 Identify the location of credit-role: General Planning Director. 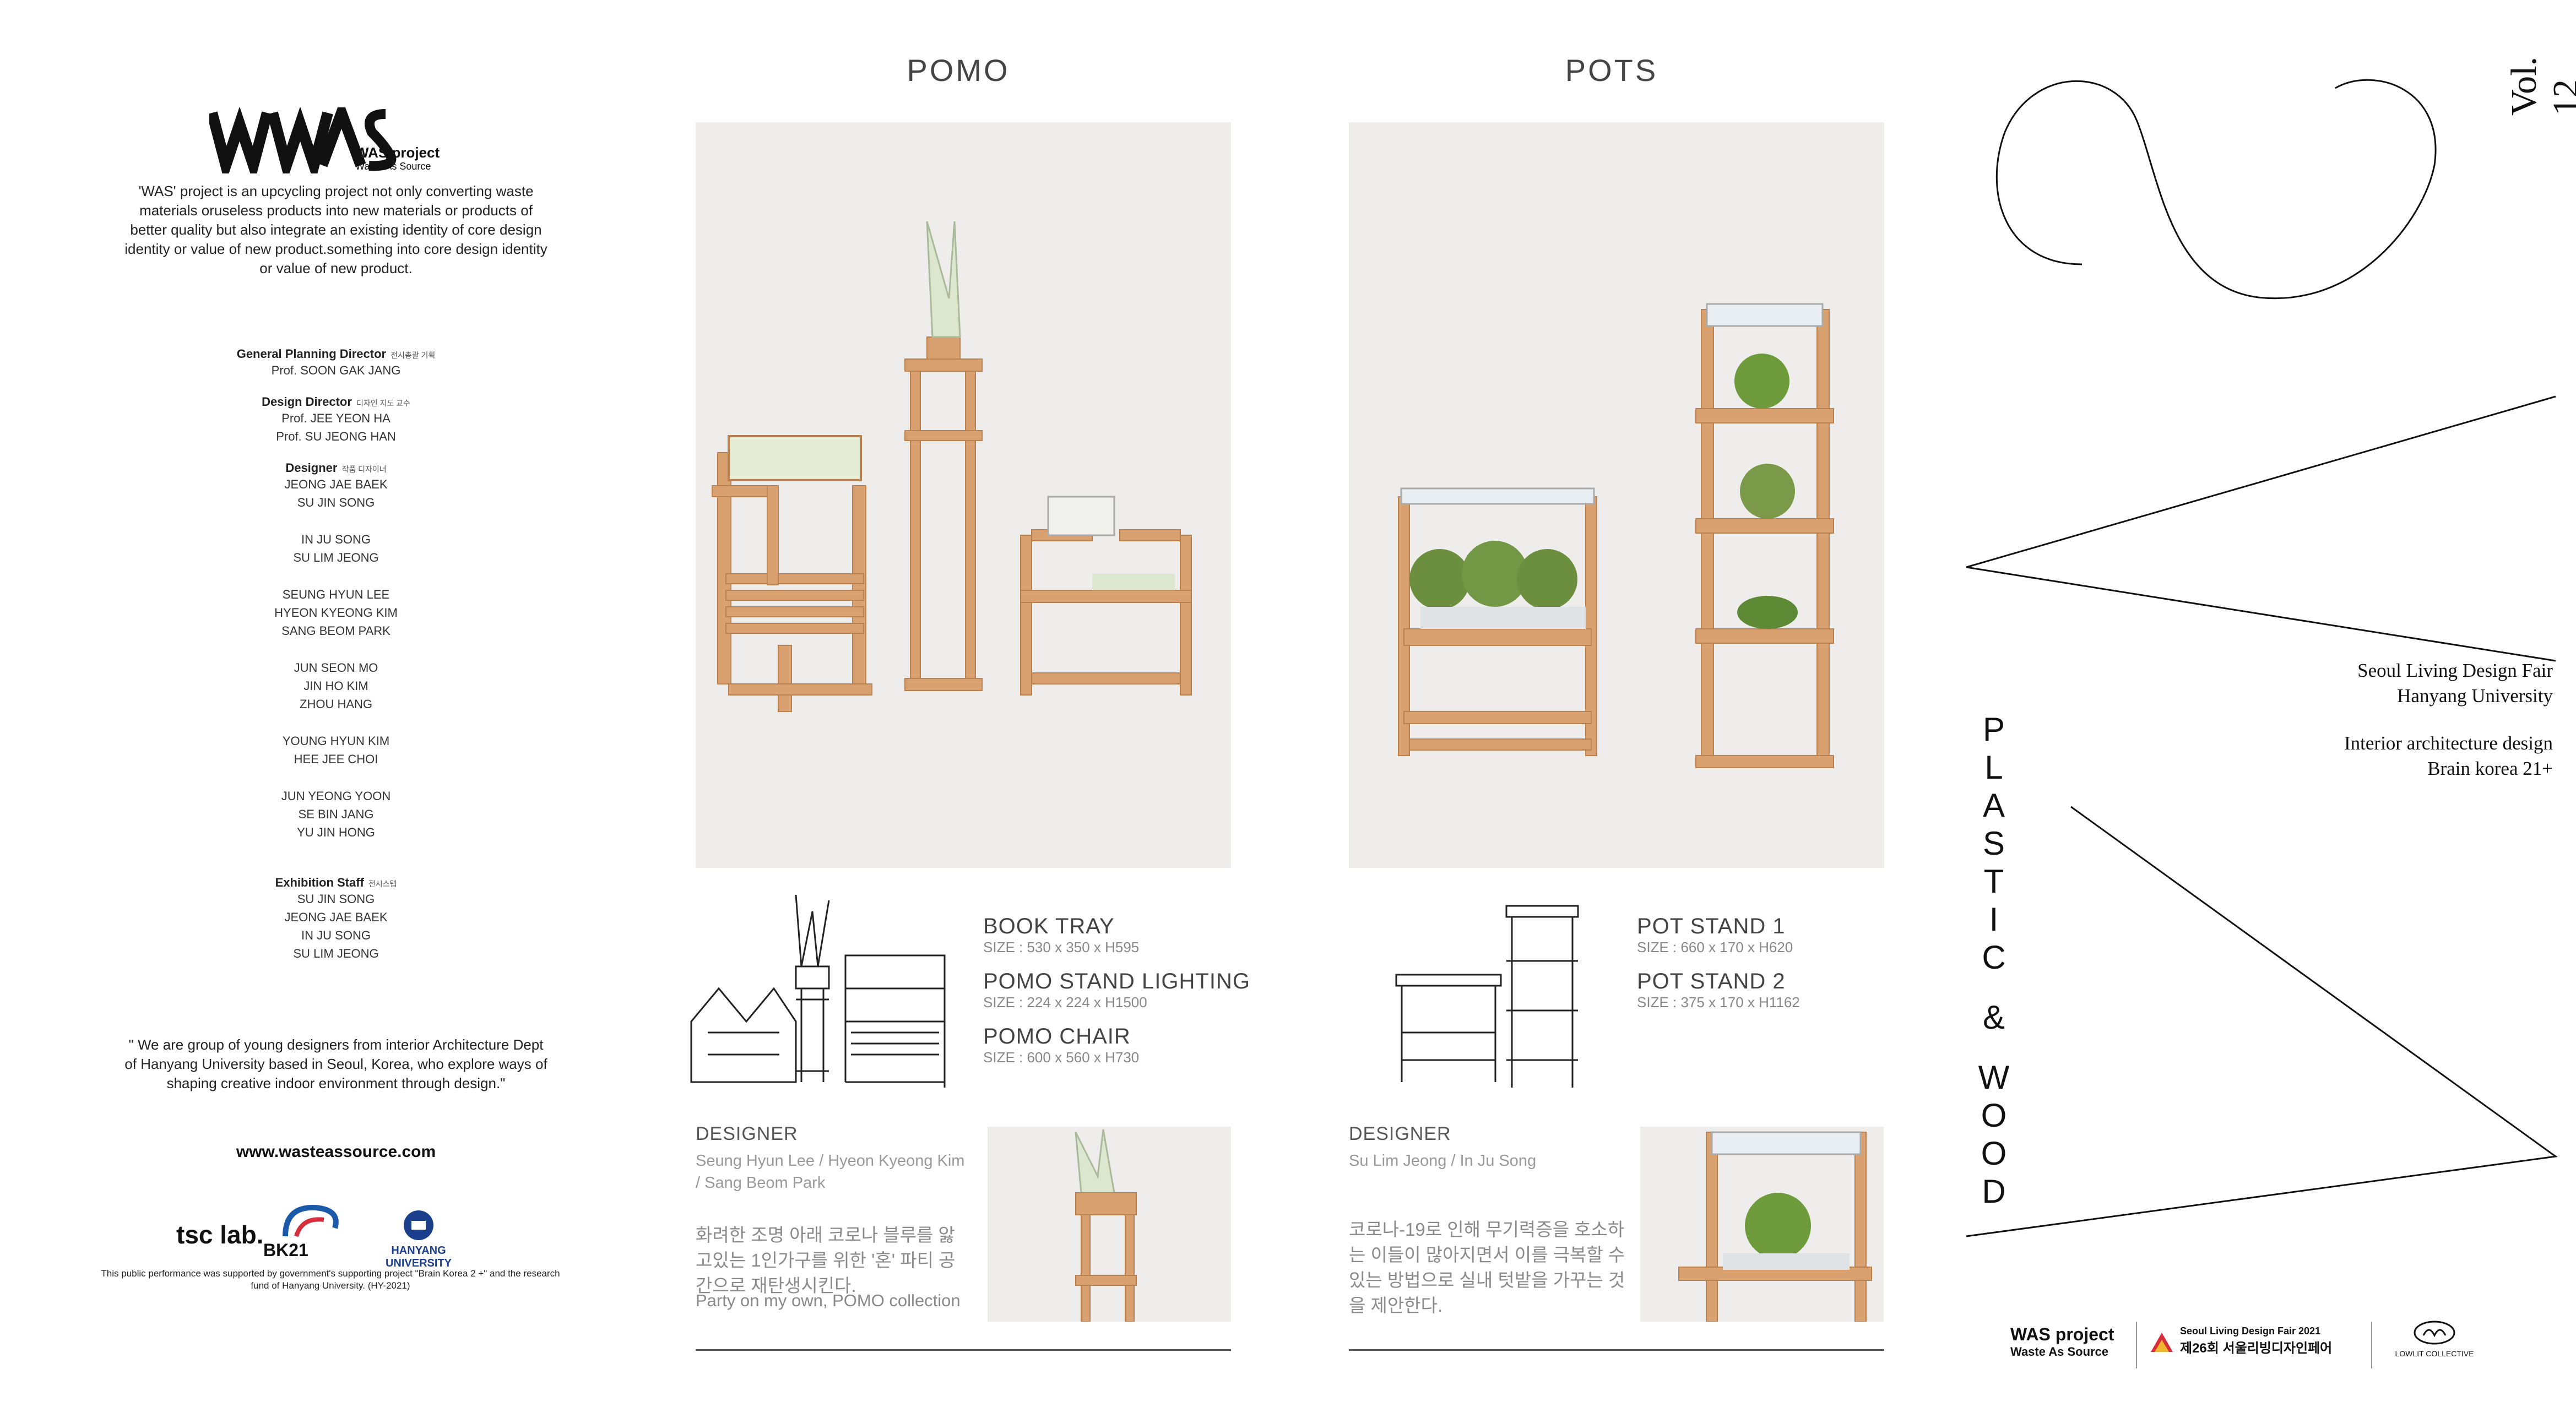
(311, 354).